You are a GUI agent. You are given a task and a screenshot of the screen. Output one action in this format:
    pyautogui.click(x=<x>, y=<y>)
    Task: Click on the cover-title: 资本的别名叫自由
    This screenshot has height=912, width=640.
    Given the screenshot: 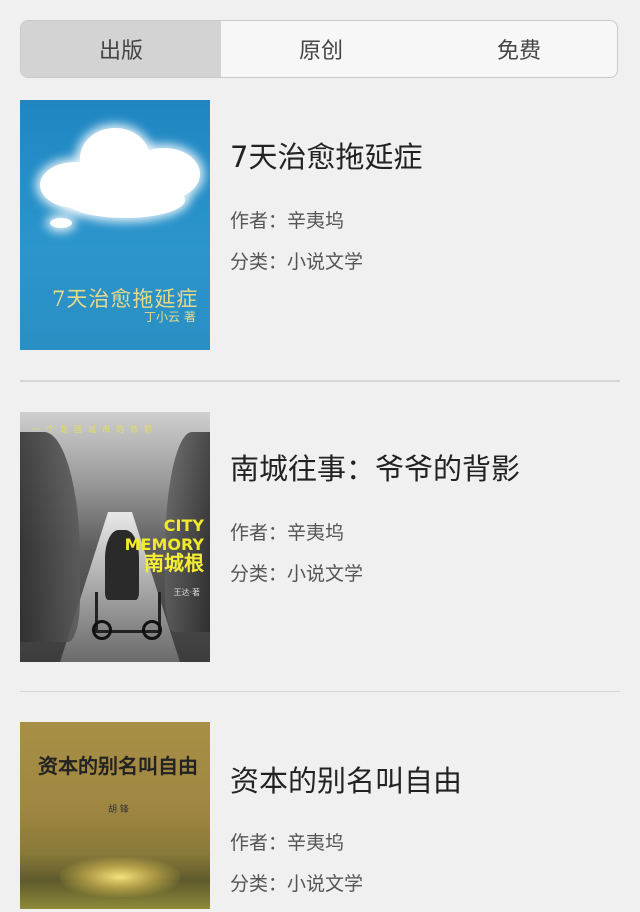 What is the action you would take?
    pyautogui.click(x=118, y=766)
    